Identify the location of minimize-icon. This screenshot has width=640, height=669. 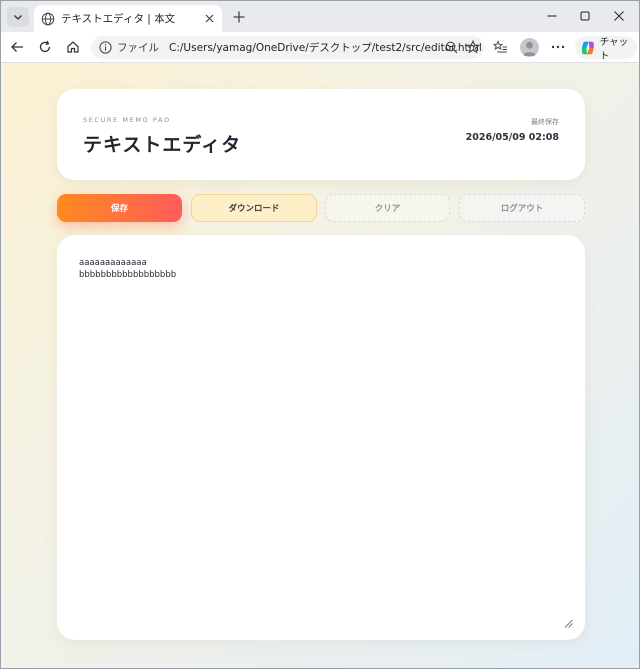
(552, 16).